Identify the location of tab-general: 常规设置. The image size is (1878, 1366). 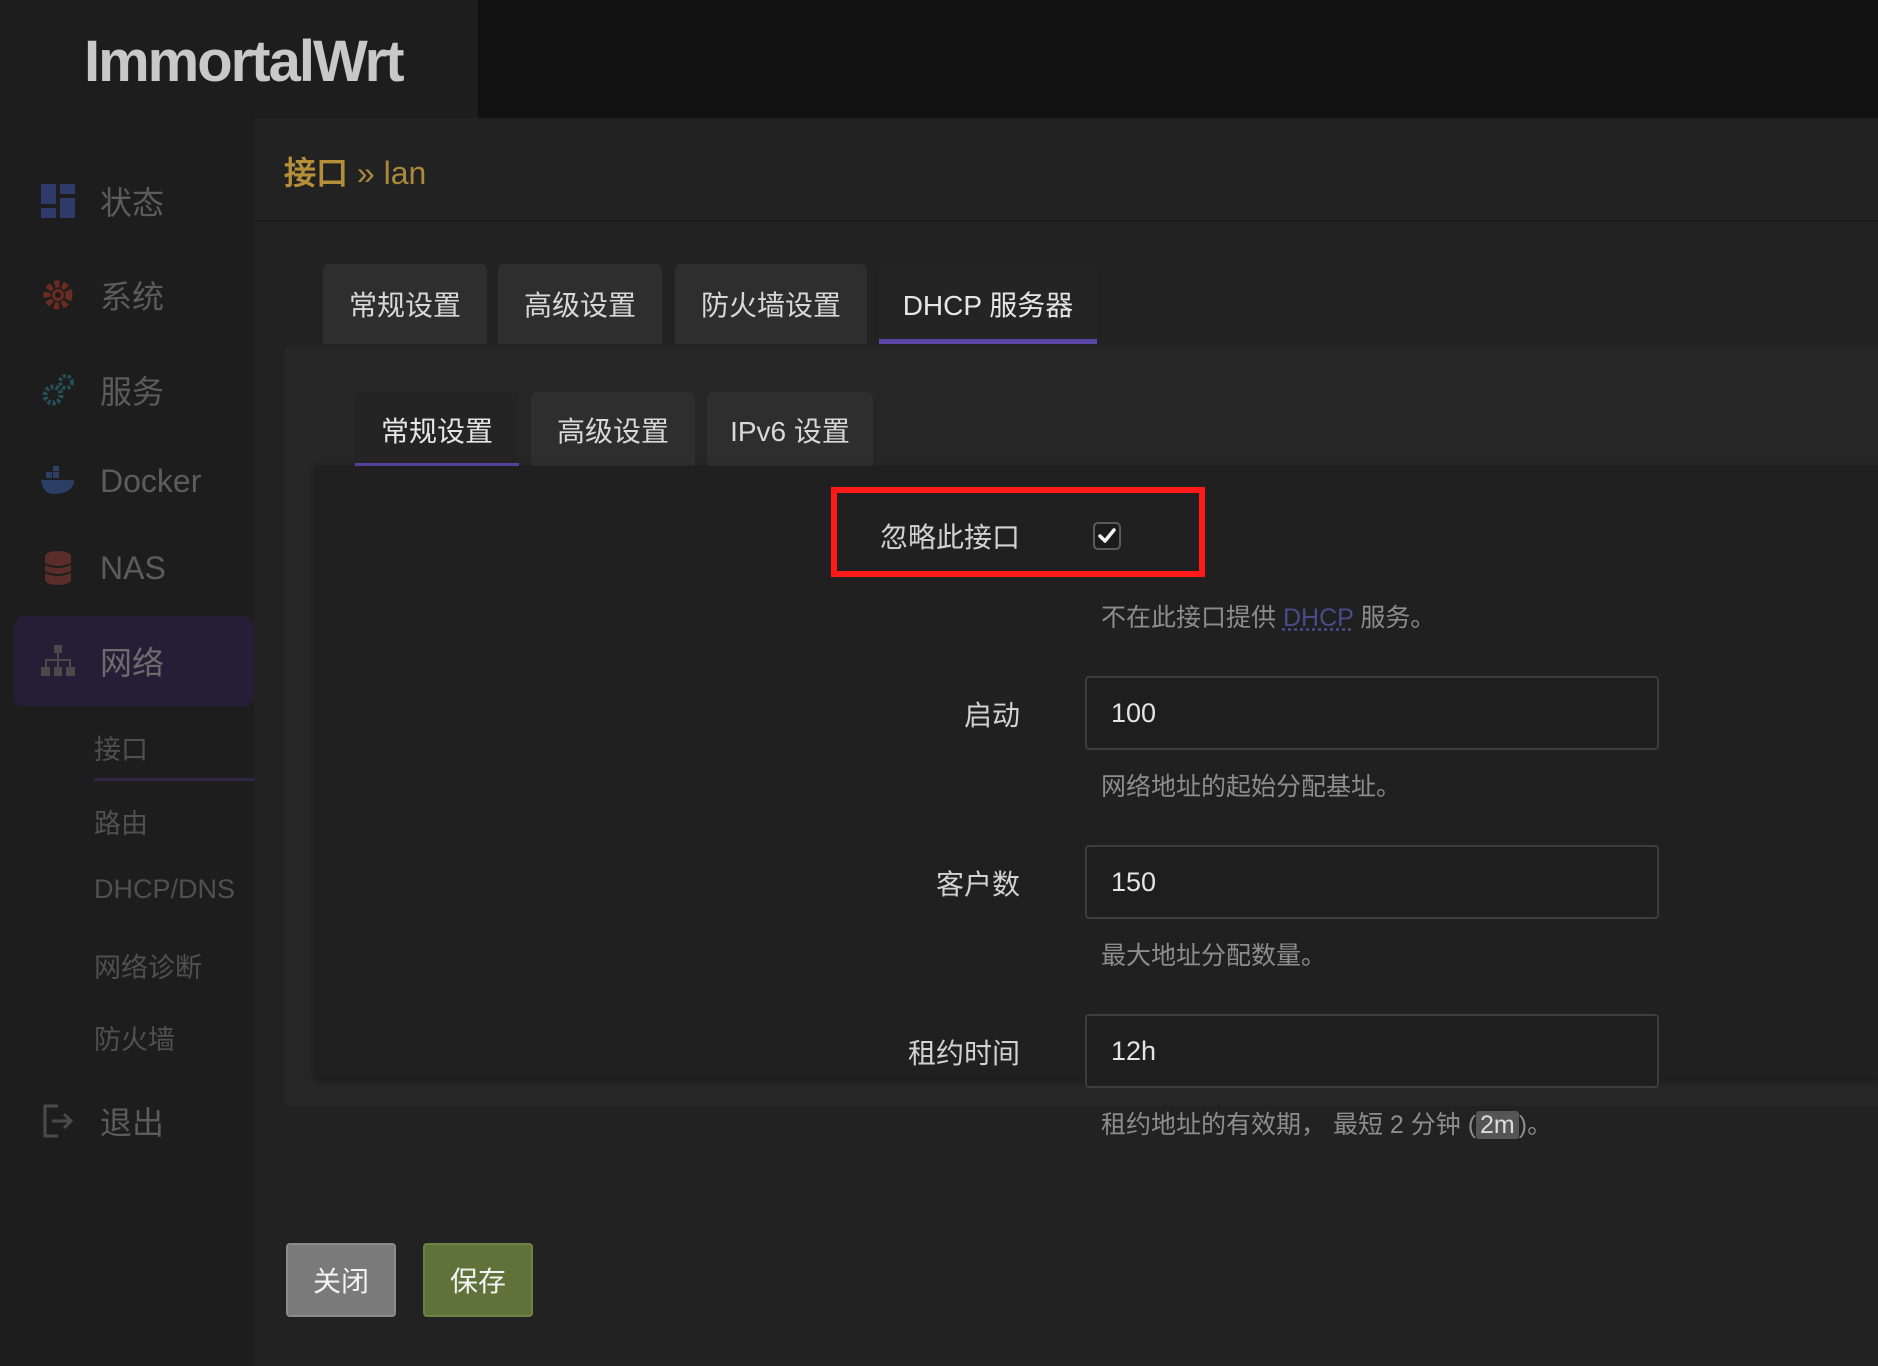
(405, 304).